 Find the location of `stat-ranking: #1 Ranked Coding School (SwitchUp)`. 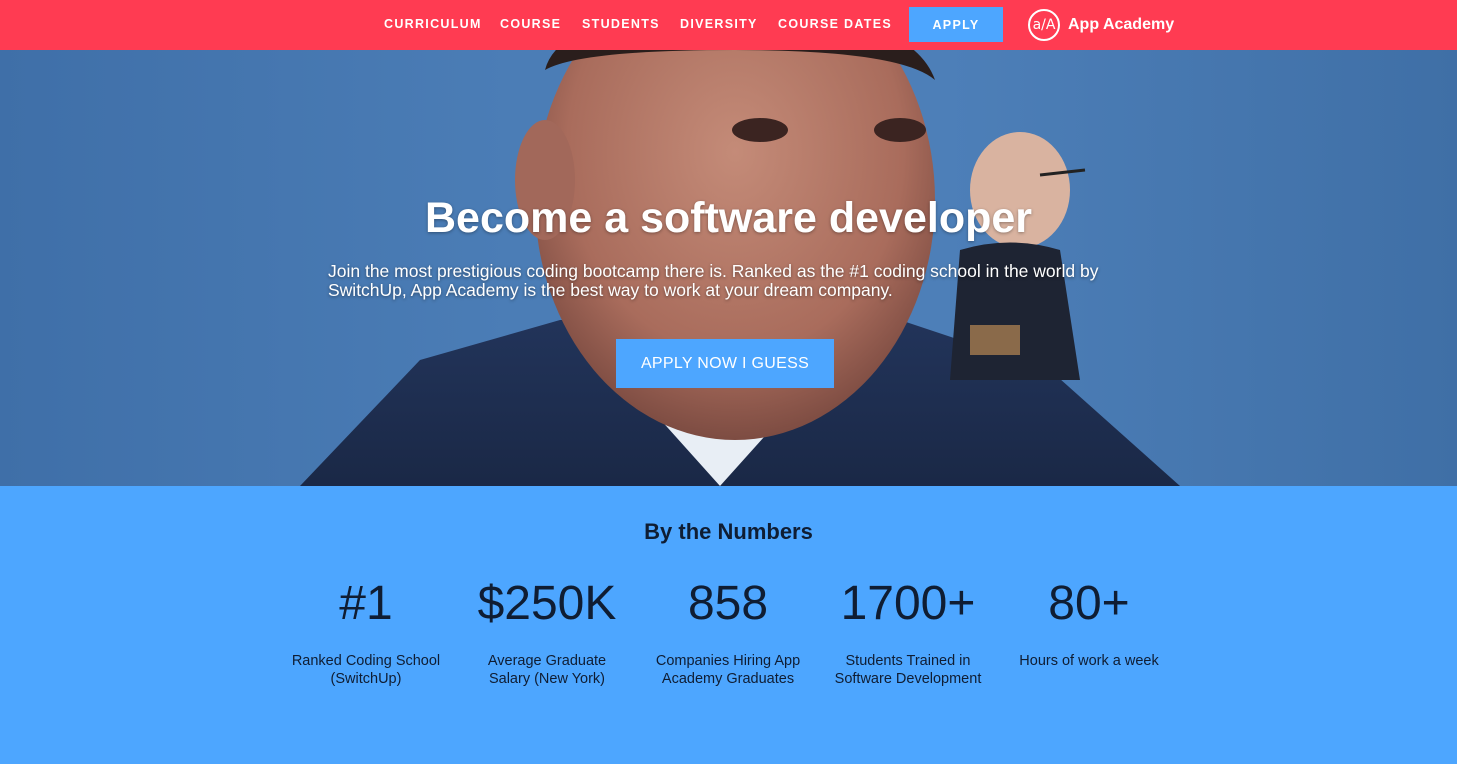

stat-ranking: #1 Ranked Coding School (SwitchUp) is located at coordinates (366, 632).